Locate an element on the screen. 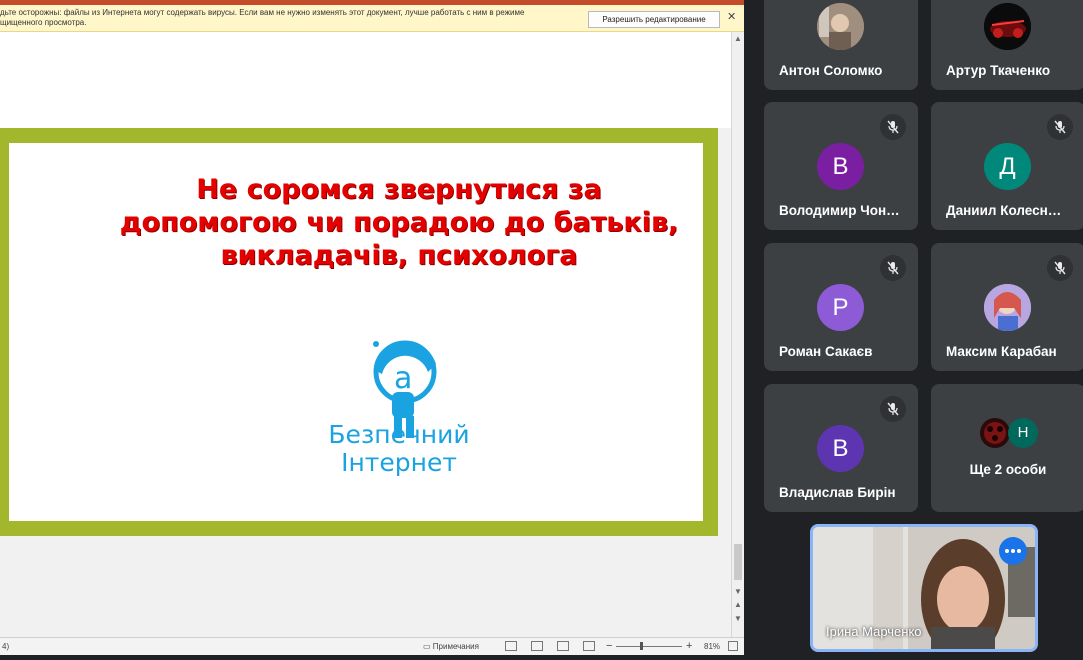 The height and width of the screenshot is (660, 1083). participant-name: Владислав Бирін is located at coordinates (837, 492).